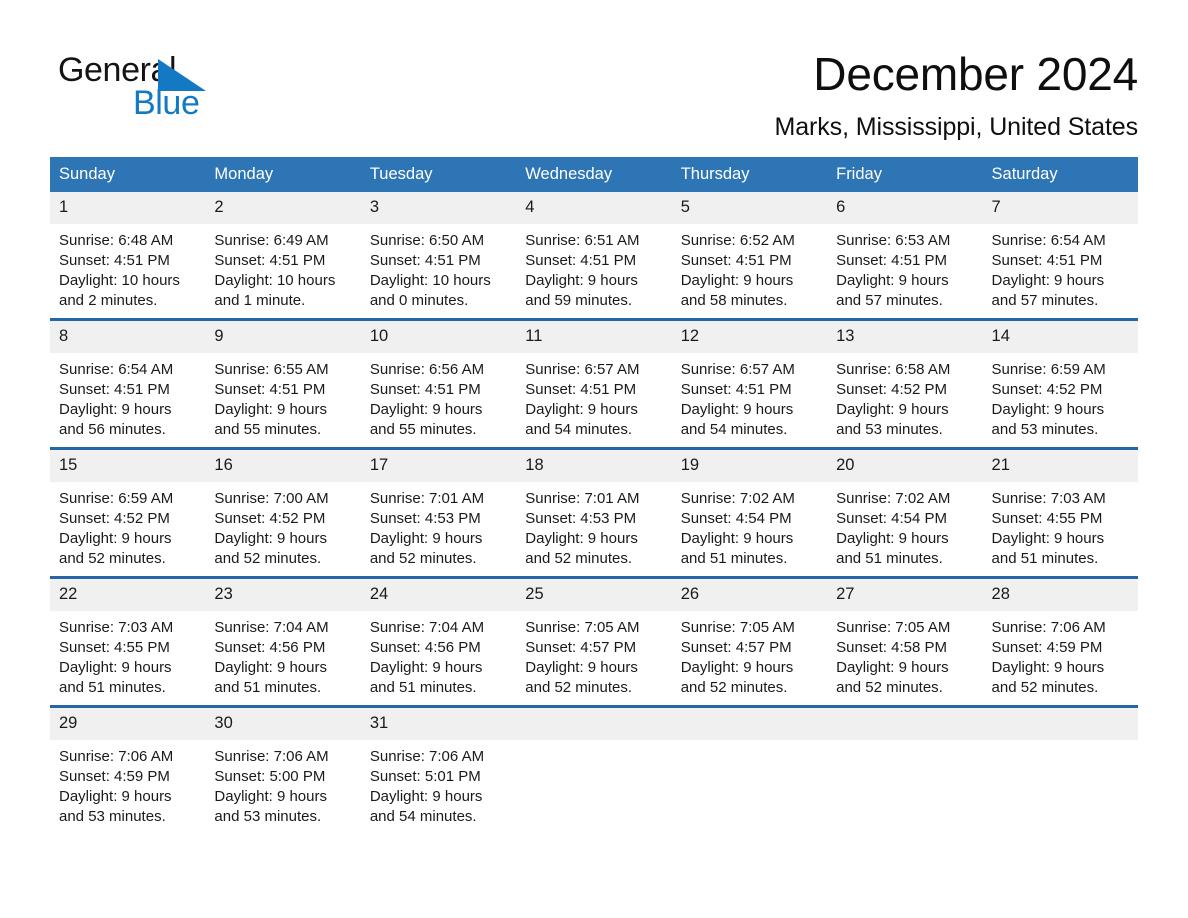  I want to click on sunset-text: Sunset: 5:01 PM, so click(425, 776).